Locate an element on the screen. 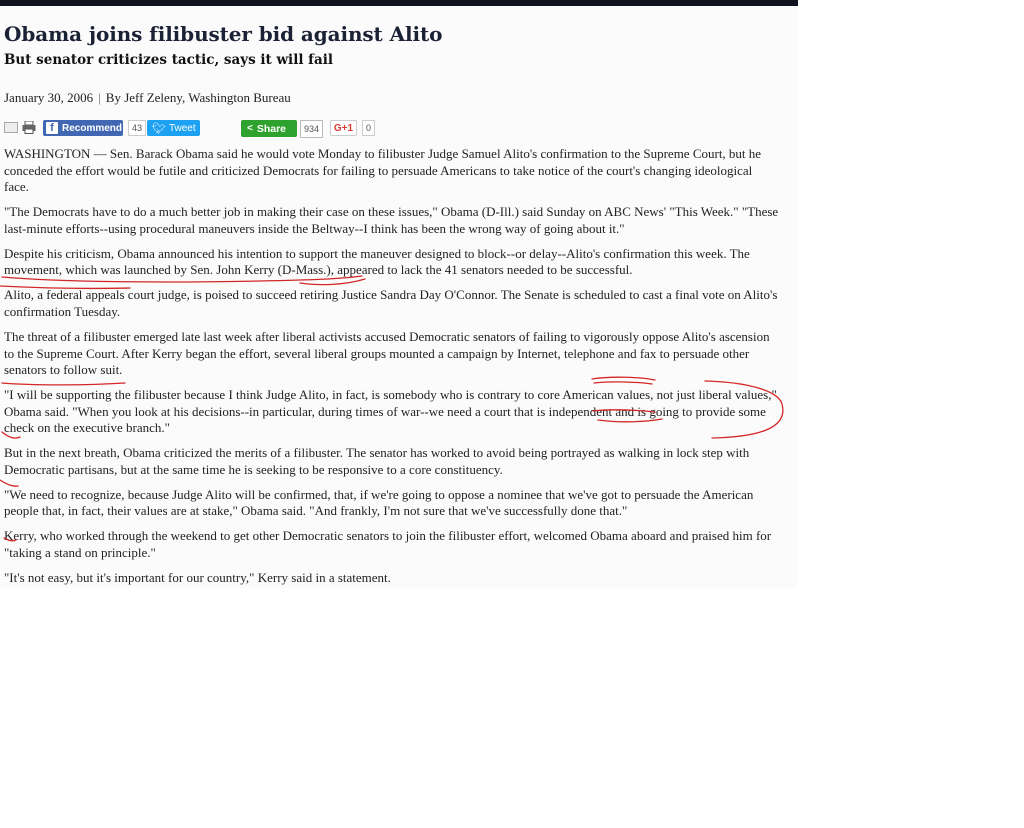  tweet-label: Tweet is located at coordinates (182, 128).